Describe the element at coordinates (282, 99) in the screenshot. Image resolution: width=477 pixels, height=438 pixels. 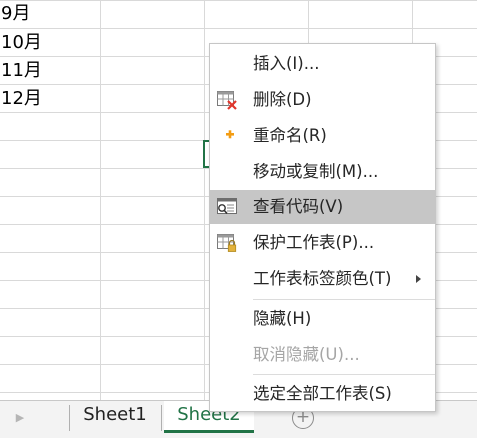
I see `menu-item-label: 删除(D)` at that location.